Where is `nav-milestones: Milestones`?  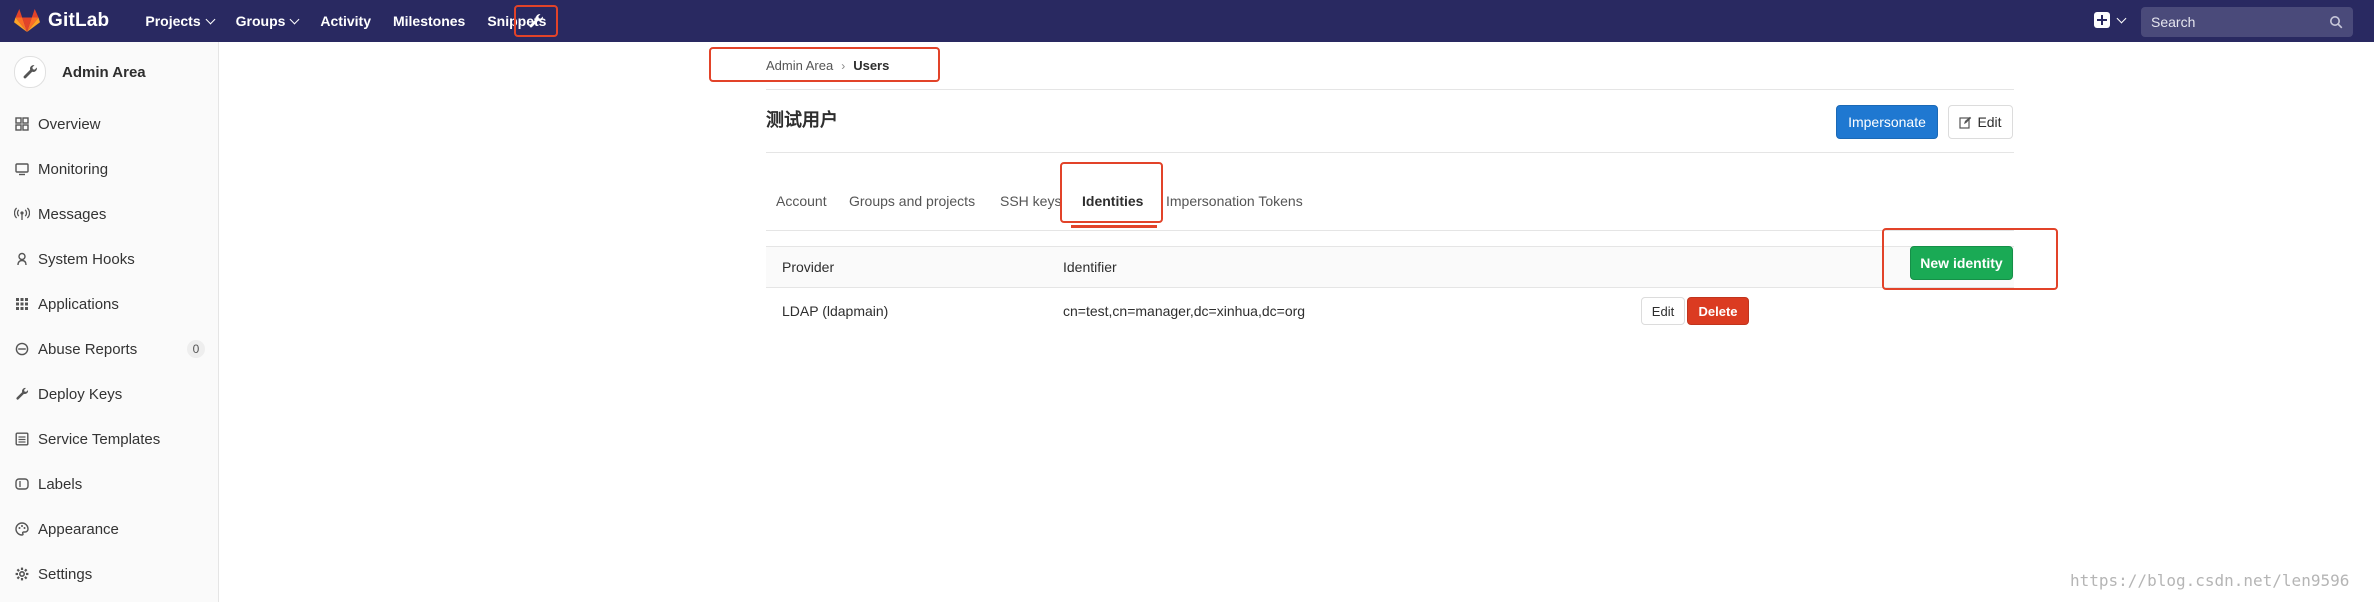
nav-milestones: Milestones is located at coordinates (429, 21).